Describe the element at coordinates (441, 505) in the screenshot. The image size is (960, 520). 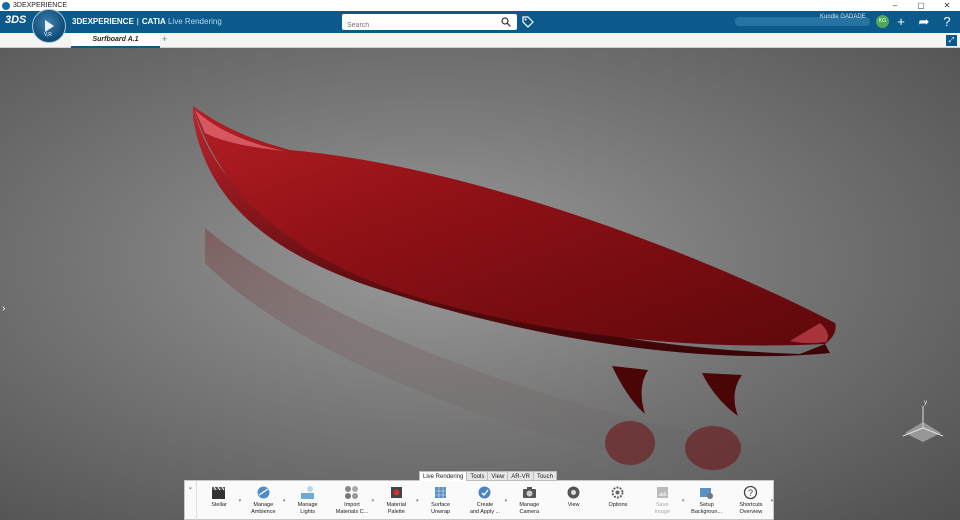
I see `surface-unwrap-label1: Surface` at that location.